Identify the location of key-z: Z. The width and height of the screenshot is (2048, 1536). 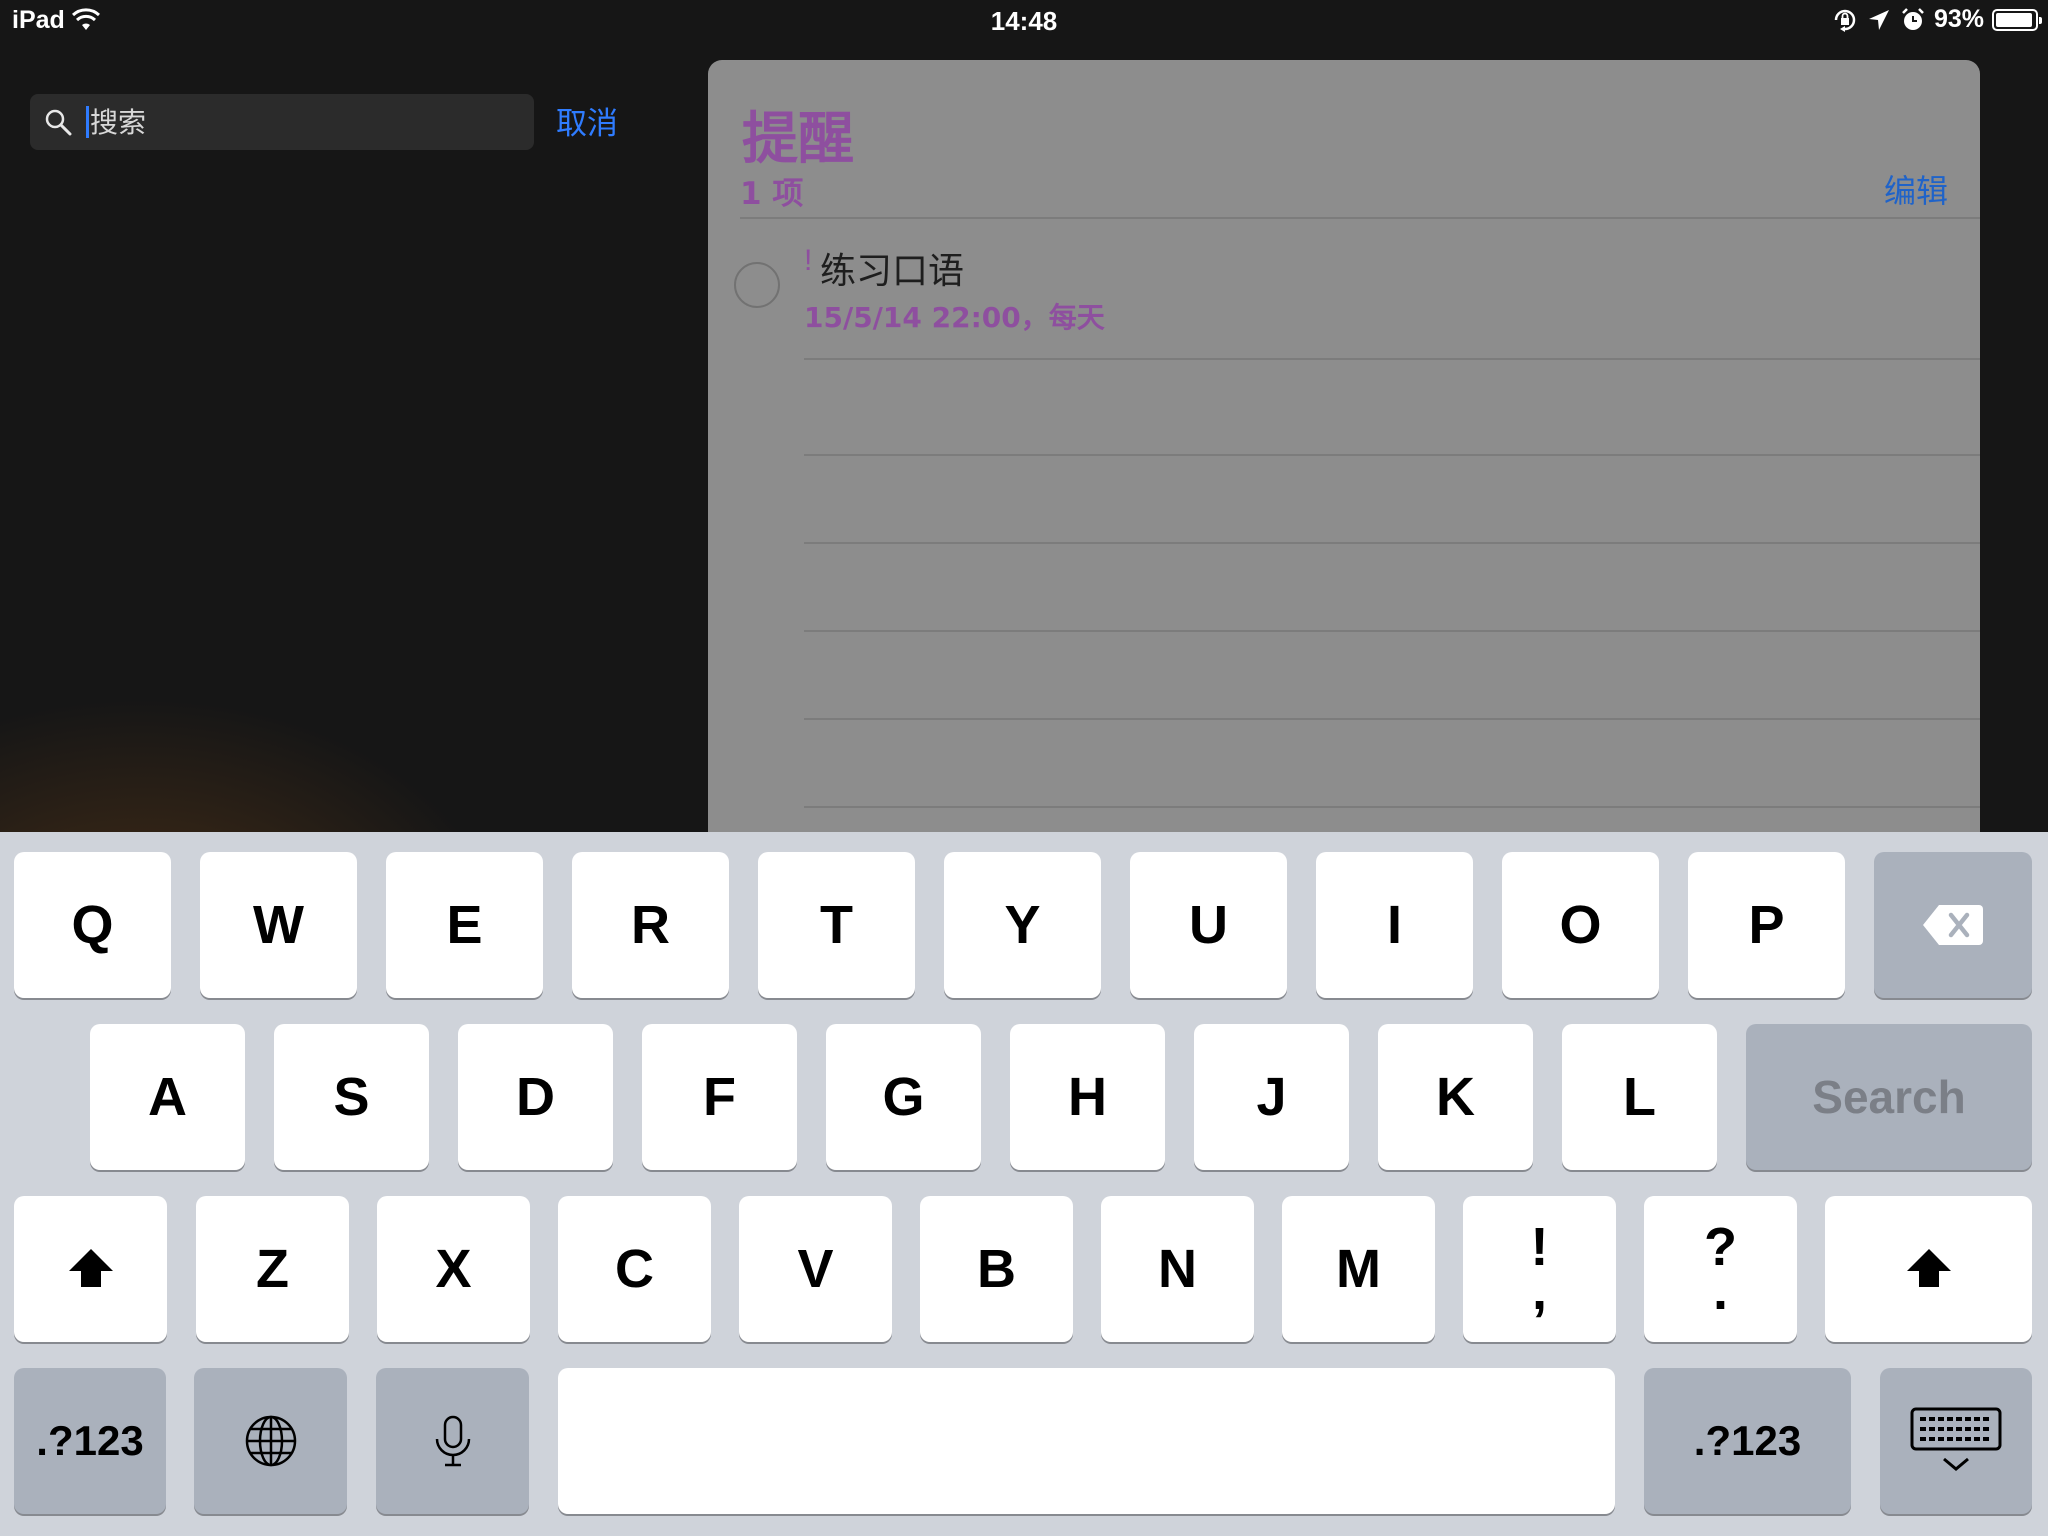
(272, 1269).